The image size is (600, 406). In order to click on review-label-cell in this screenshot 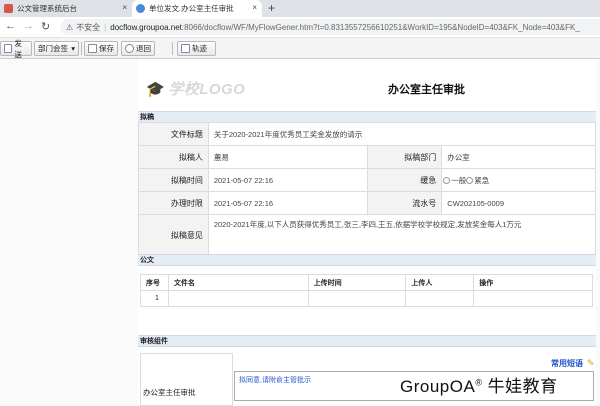, I will do `click(186, 379)`.